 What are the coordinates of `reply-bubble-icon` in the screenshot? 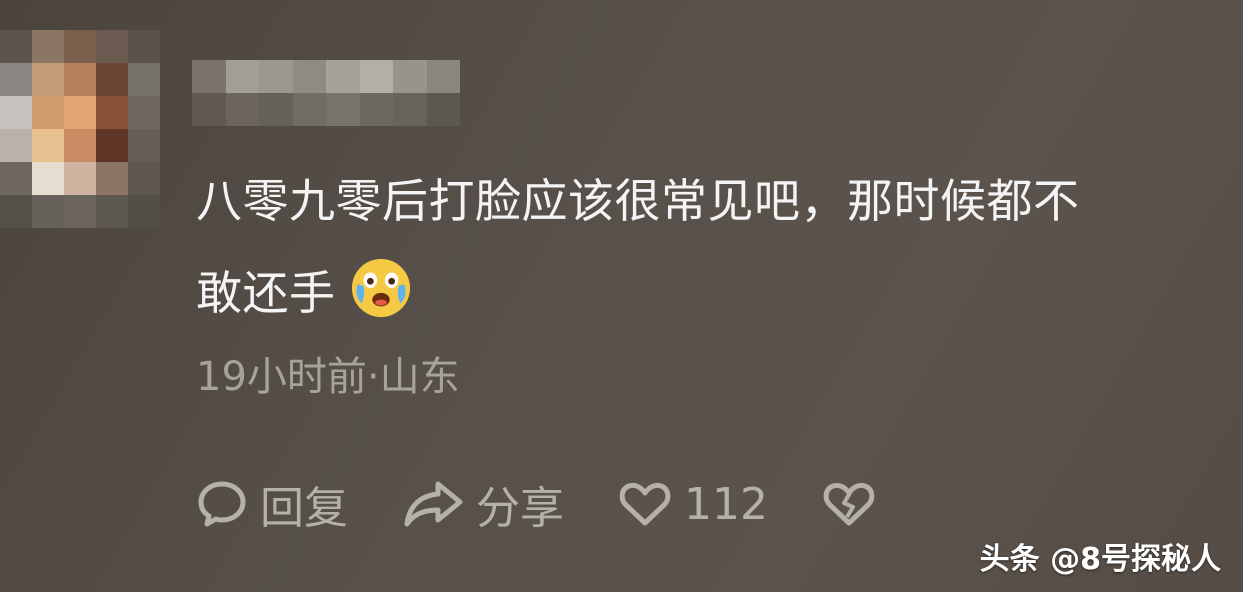 It's located at (222, 504).